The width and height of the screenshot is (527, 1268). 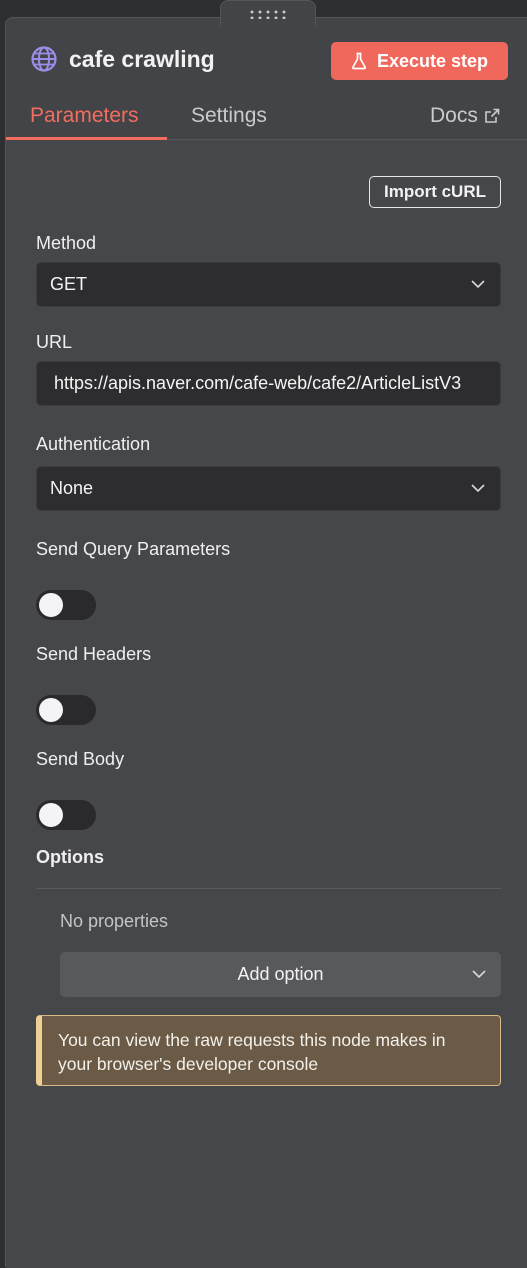 What do you see at coordinates (492, 115) in the screenshot?
I see `external-link-icon` at bounding box center [492, 115].